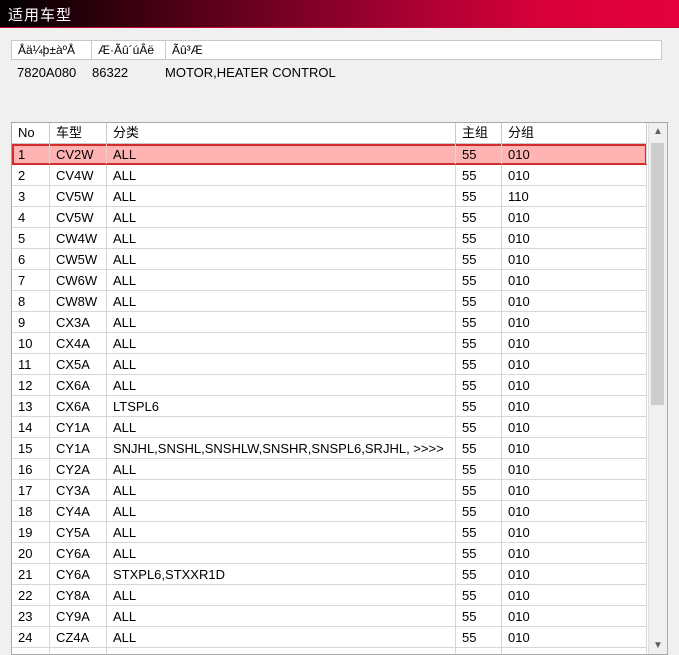 This screenshot has height=655, width=679. What do you see at coordinates (78, 280) in the screenshot?
I see `cell-model: CW6W` at bounding box center [78, 280].